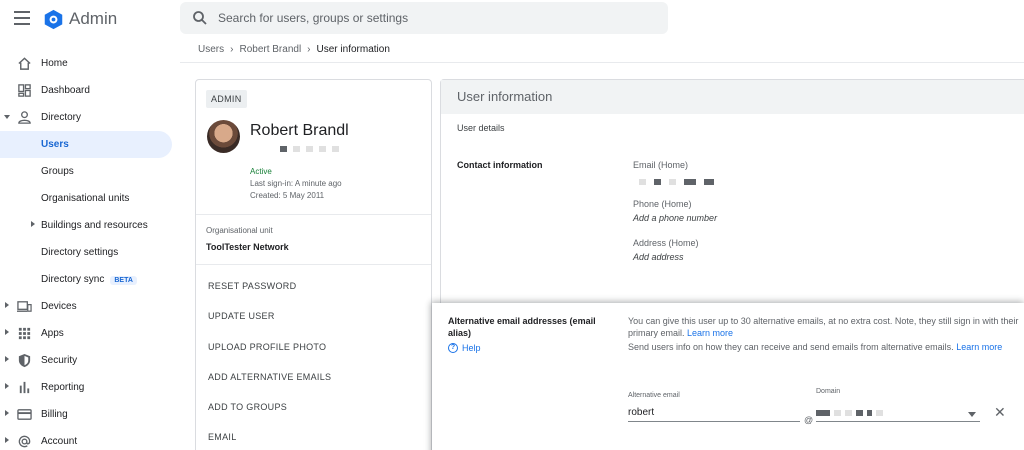 The width and height of the screenshot is (1024, 450). Describe the element at coordinates (247, 247) in the screenshot. I see `org-unit-value: ToolTester Network` at that location.